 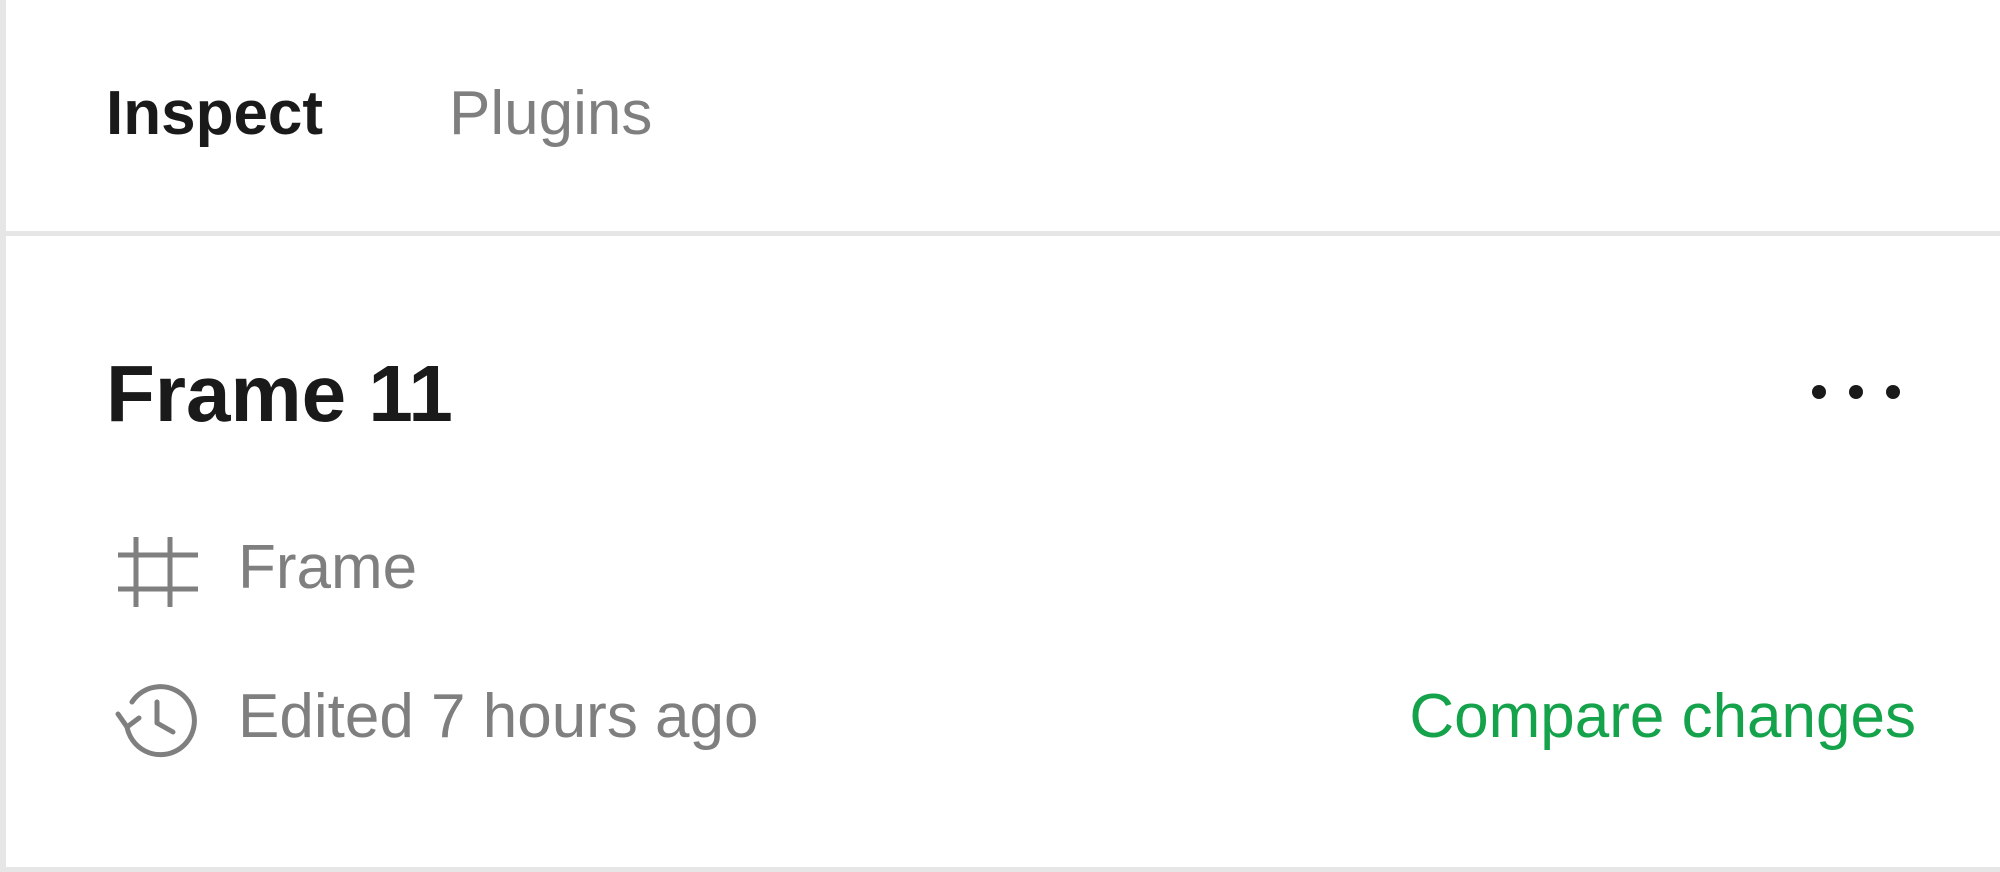 I want to click on layer-type-label: Frame, so click(x=328, y=567).